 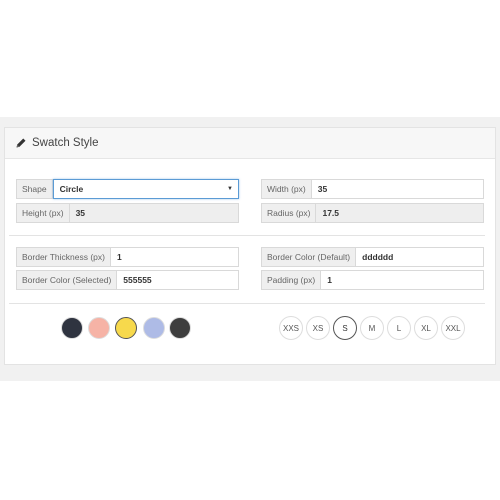 What do you see at coordinates (67, 280) in the screenshot?
I see `border-color-selected-label: Border Color (Selected)` at bounding box center [67, 280].